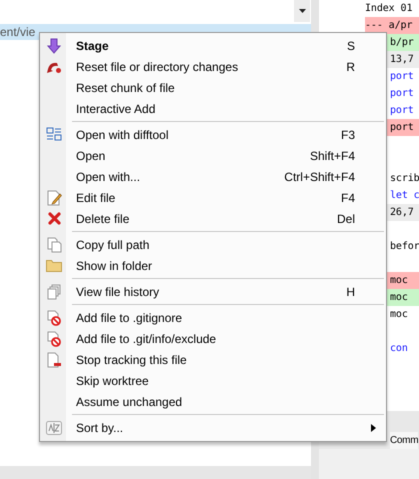 Image resolution: width=419 pixels, height=479 pixels. What do you see at coordinates (213, 401) in the screenshot?
I see `menu-item: Assume unchanged` at bounding box center [213, 401].